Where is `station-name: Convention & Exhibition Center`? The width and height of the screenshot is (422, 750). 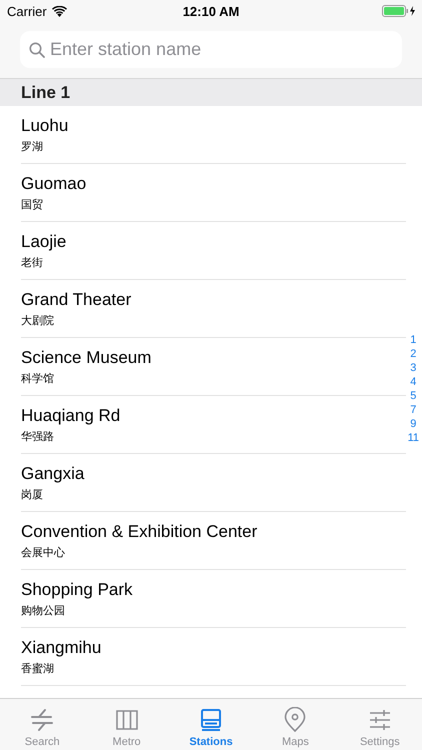 station-name: Convention & Exhibition Center is located at coordinates (139, 532).